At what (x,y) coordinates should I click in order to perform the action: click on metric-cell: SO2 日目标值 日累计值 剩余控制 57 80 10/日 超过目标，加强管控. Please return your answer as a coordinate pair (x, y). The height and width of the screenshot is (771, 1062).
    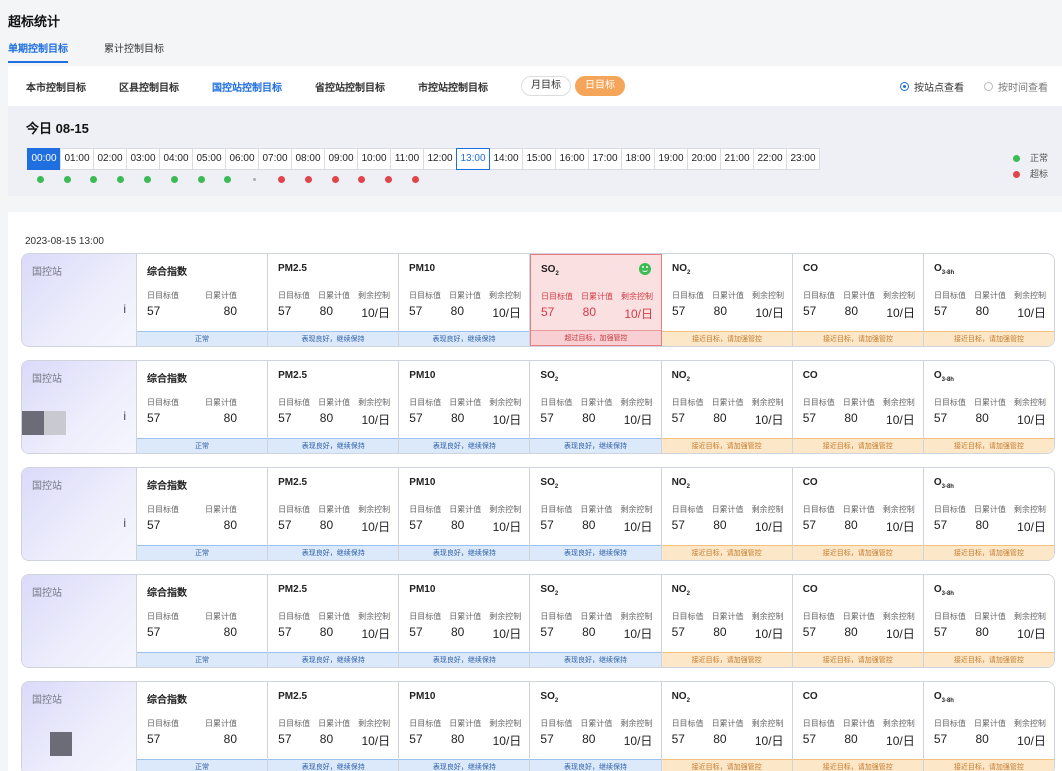
    Looking at the image, I should click on (596, 300).